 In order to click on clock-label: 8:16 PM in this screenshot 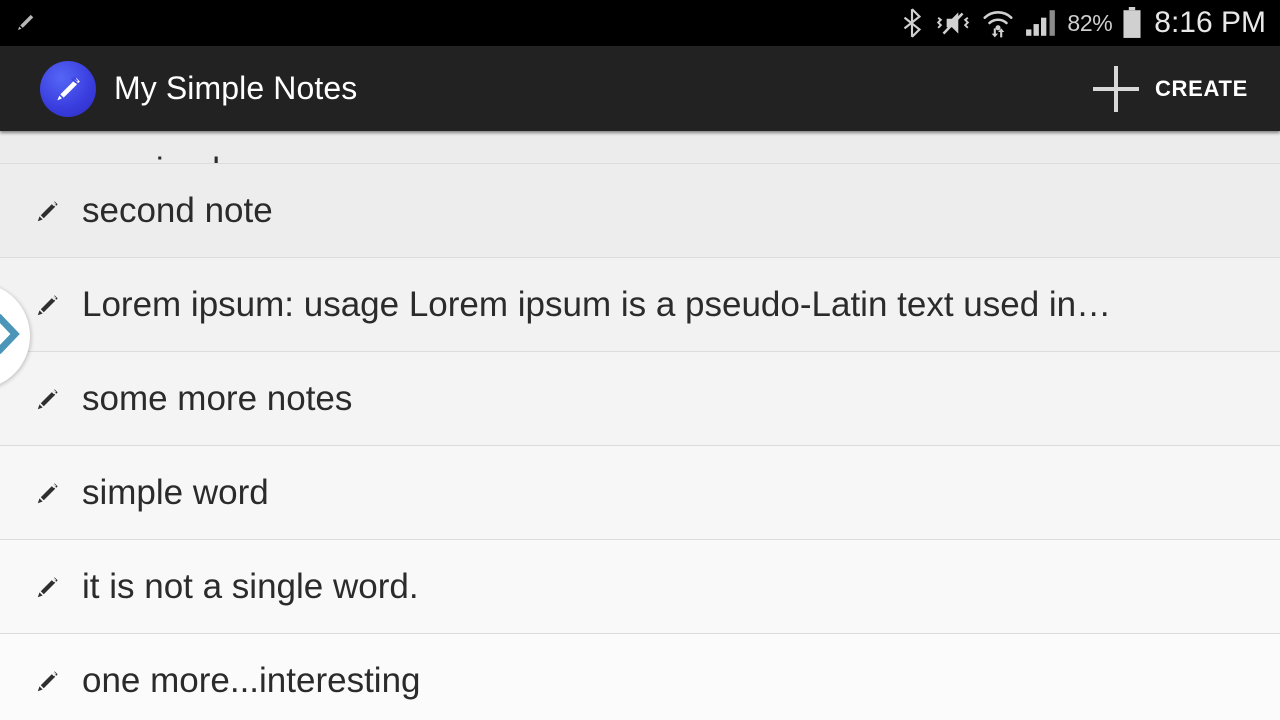, I will do `click(1210, 22)`.